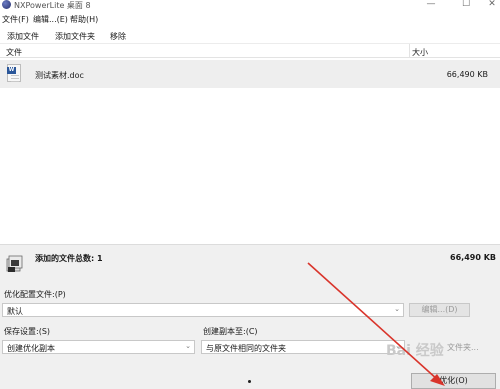 The image size is (500, 389). Describe the element at coordinates (118, 36) in the screenshot. I see `remove-button: 移除` at that location.